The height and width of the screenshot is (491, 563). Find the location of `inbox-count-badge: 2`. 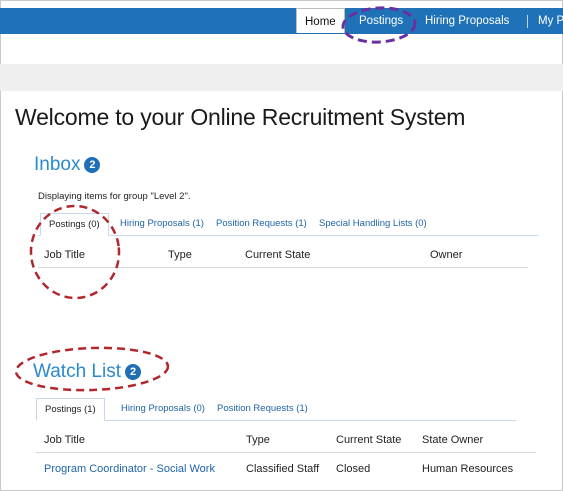

inbox-count-badge: 2 is located at coordinates (92, 165).